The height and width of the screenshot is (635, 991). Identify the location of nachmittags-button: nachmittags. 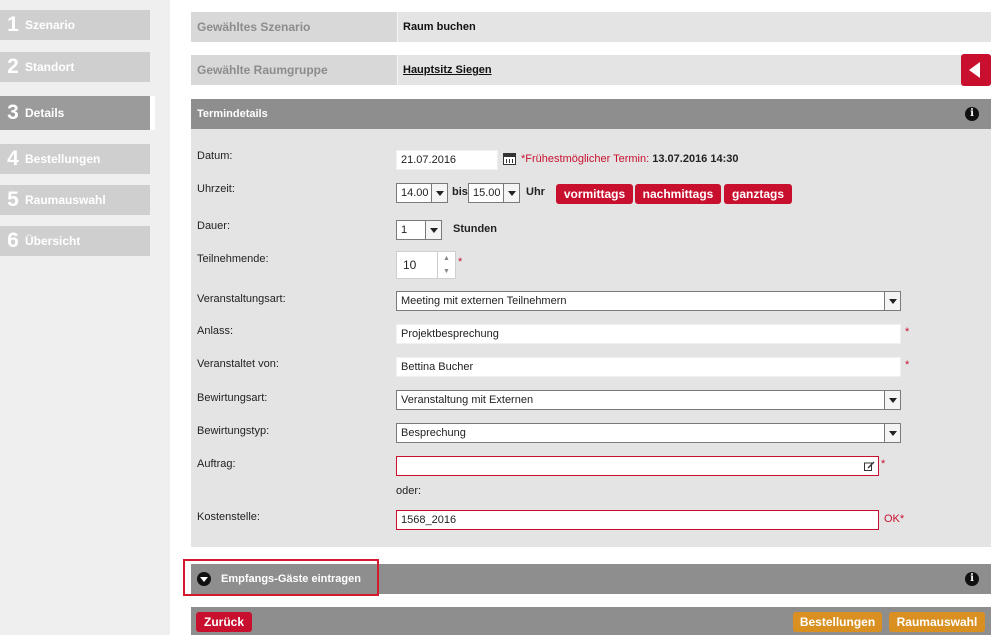
(678, 194).